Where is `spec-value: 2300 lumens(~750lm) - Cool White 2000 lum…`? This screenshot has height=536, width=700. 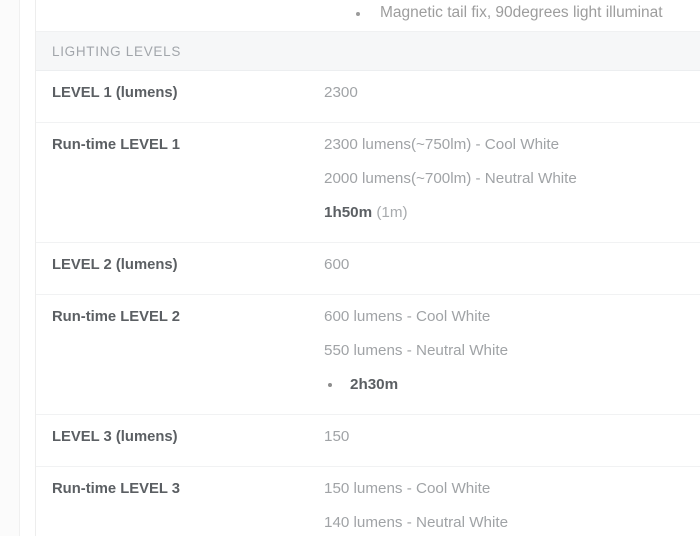
spec-value: 2300 lumens(~750lm) - Cool White 2000 lum… is located at coordinates (512, 182).